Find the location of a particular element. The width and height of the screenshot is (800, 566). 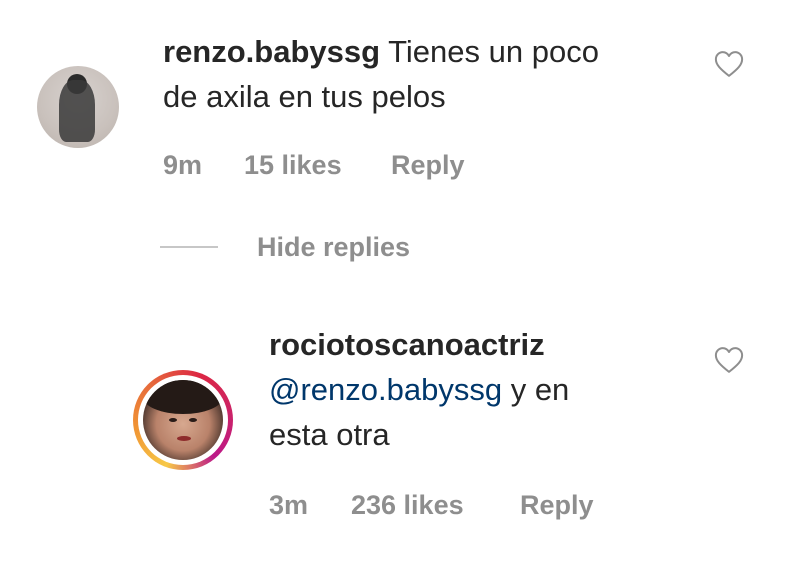

comment-text-line1: Tienes un poco is located at coordinates (493, 51).